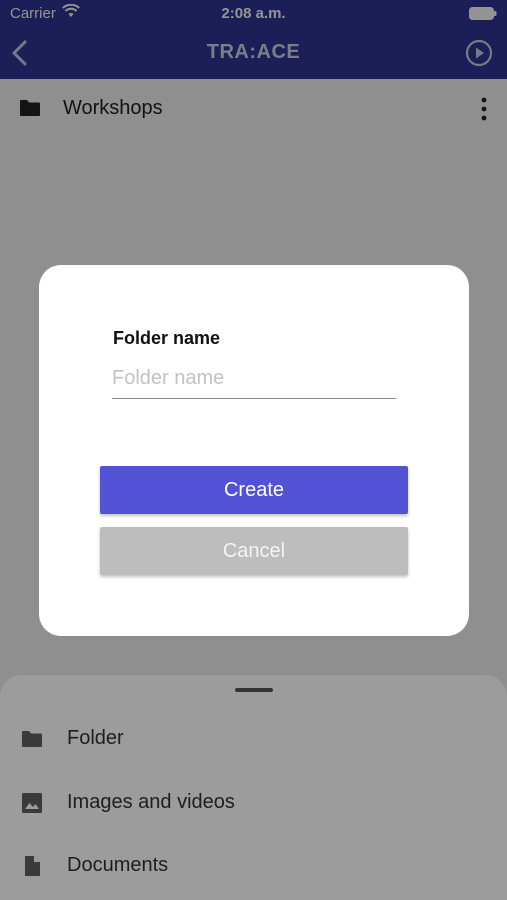 Image resolution: width=507 pixels, height=900 pixels. What do you see at coordinates (95, 738) in the screenshot?
I see `sheet-item-label: Folder` at bounding box center [95, 738].